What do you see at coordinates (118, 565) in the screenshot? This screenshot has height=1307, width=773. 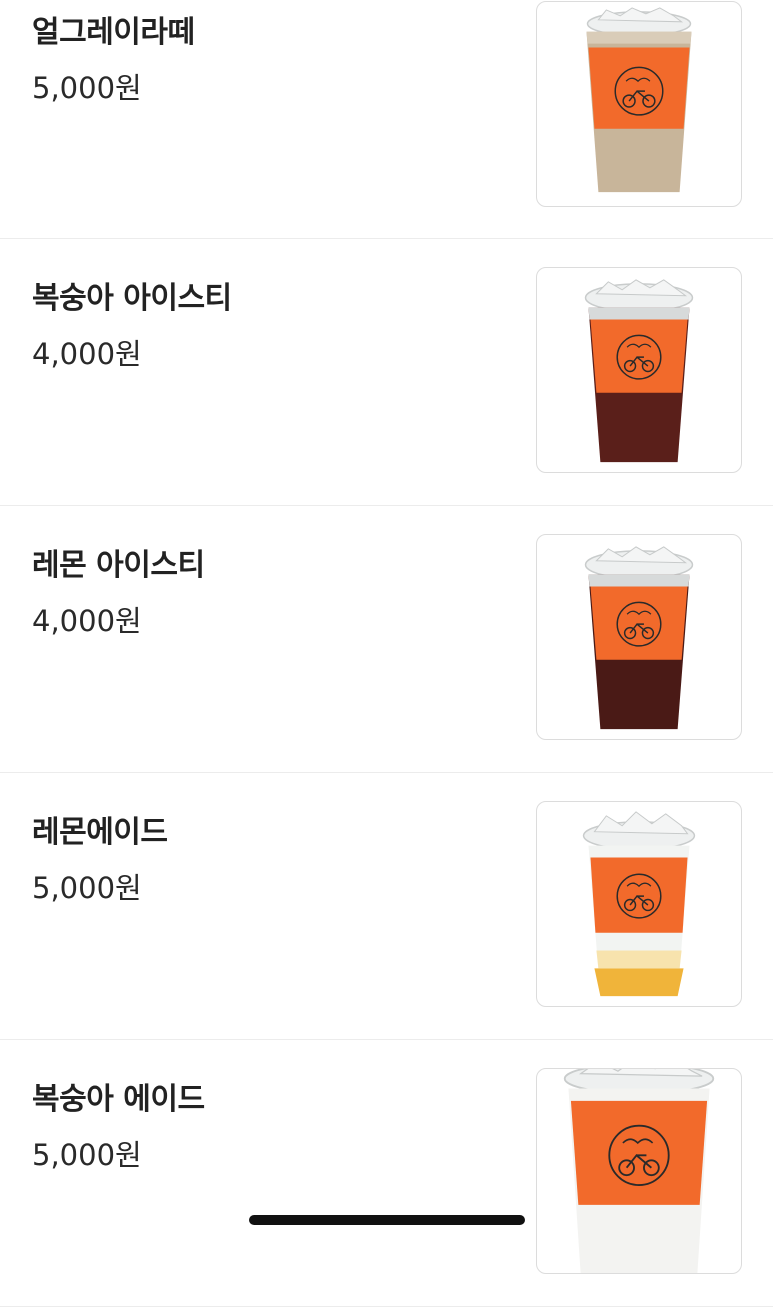 I see `menu-item-name: 레몬 아이스티` at bounding box center [118, 565].